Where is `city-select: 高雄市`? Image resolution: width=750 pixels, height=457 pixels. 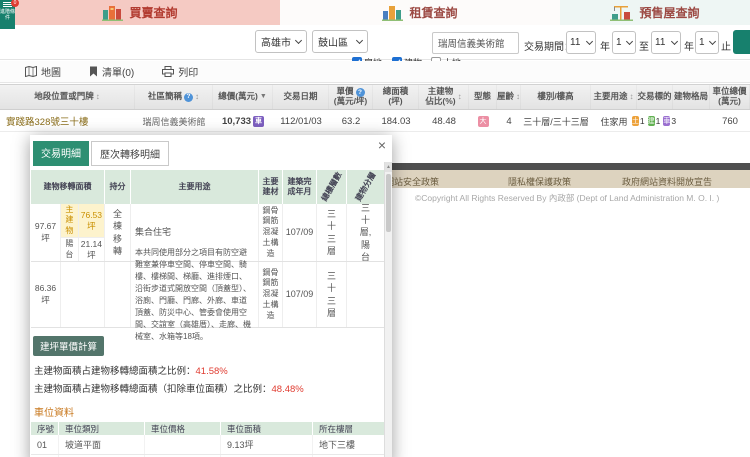 city-select: 高雄市 is located at coordinates (281, 41).